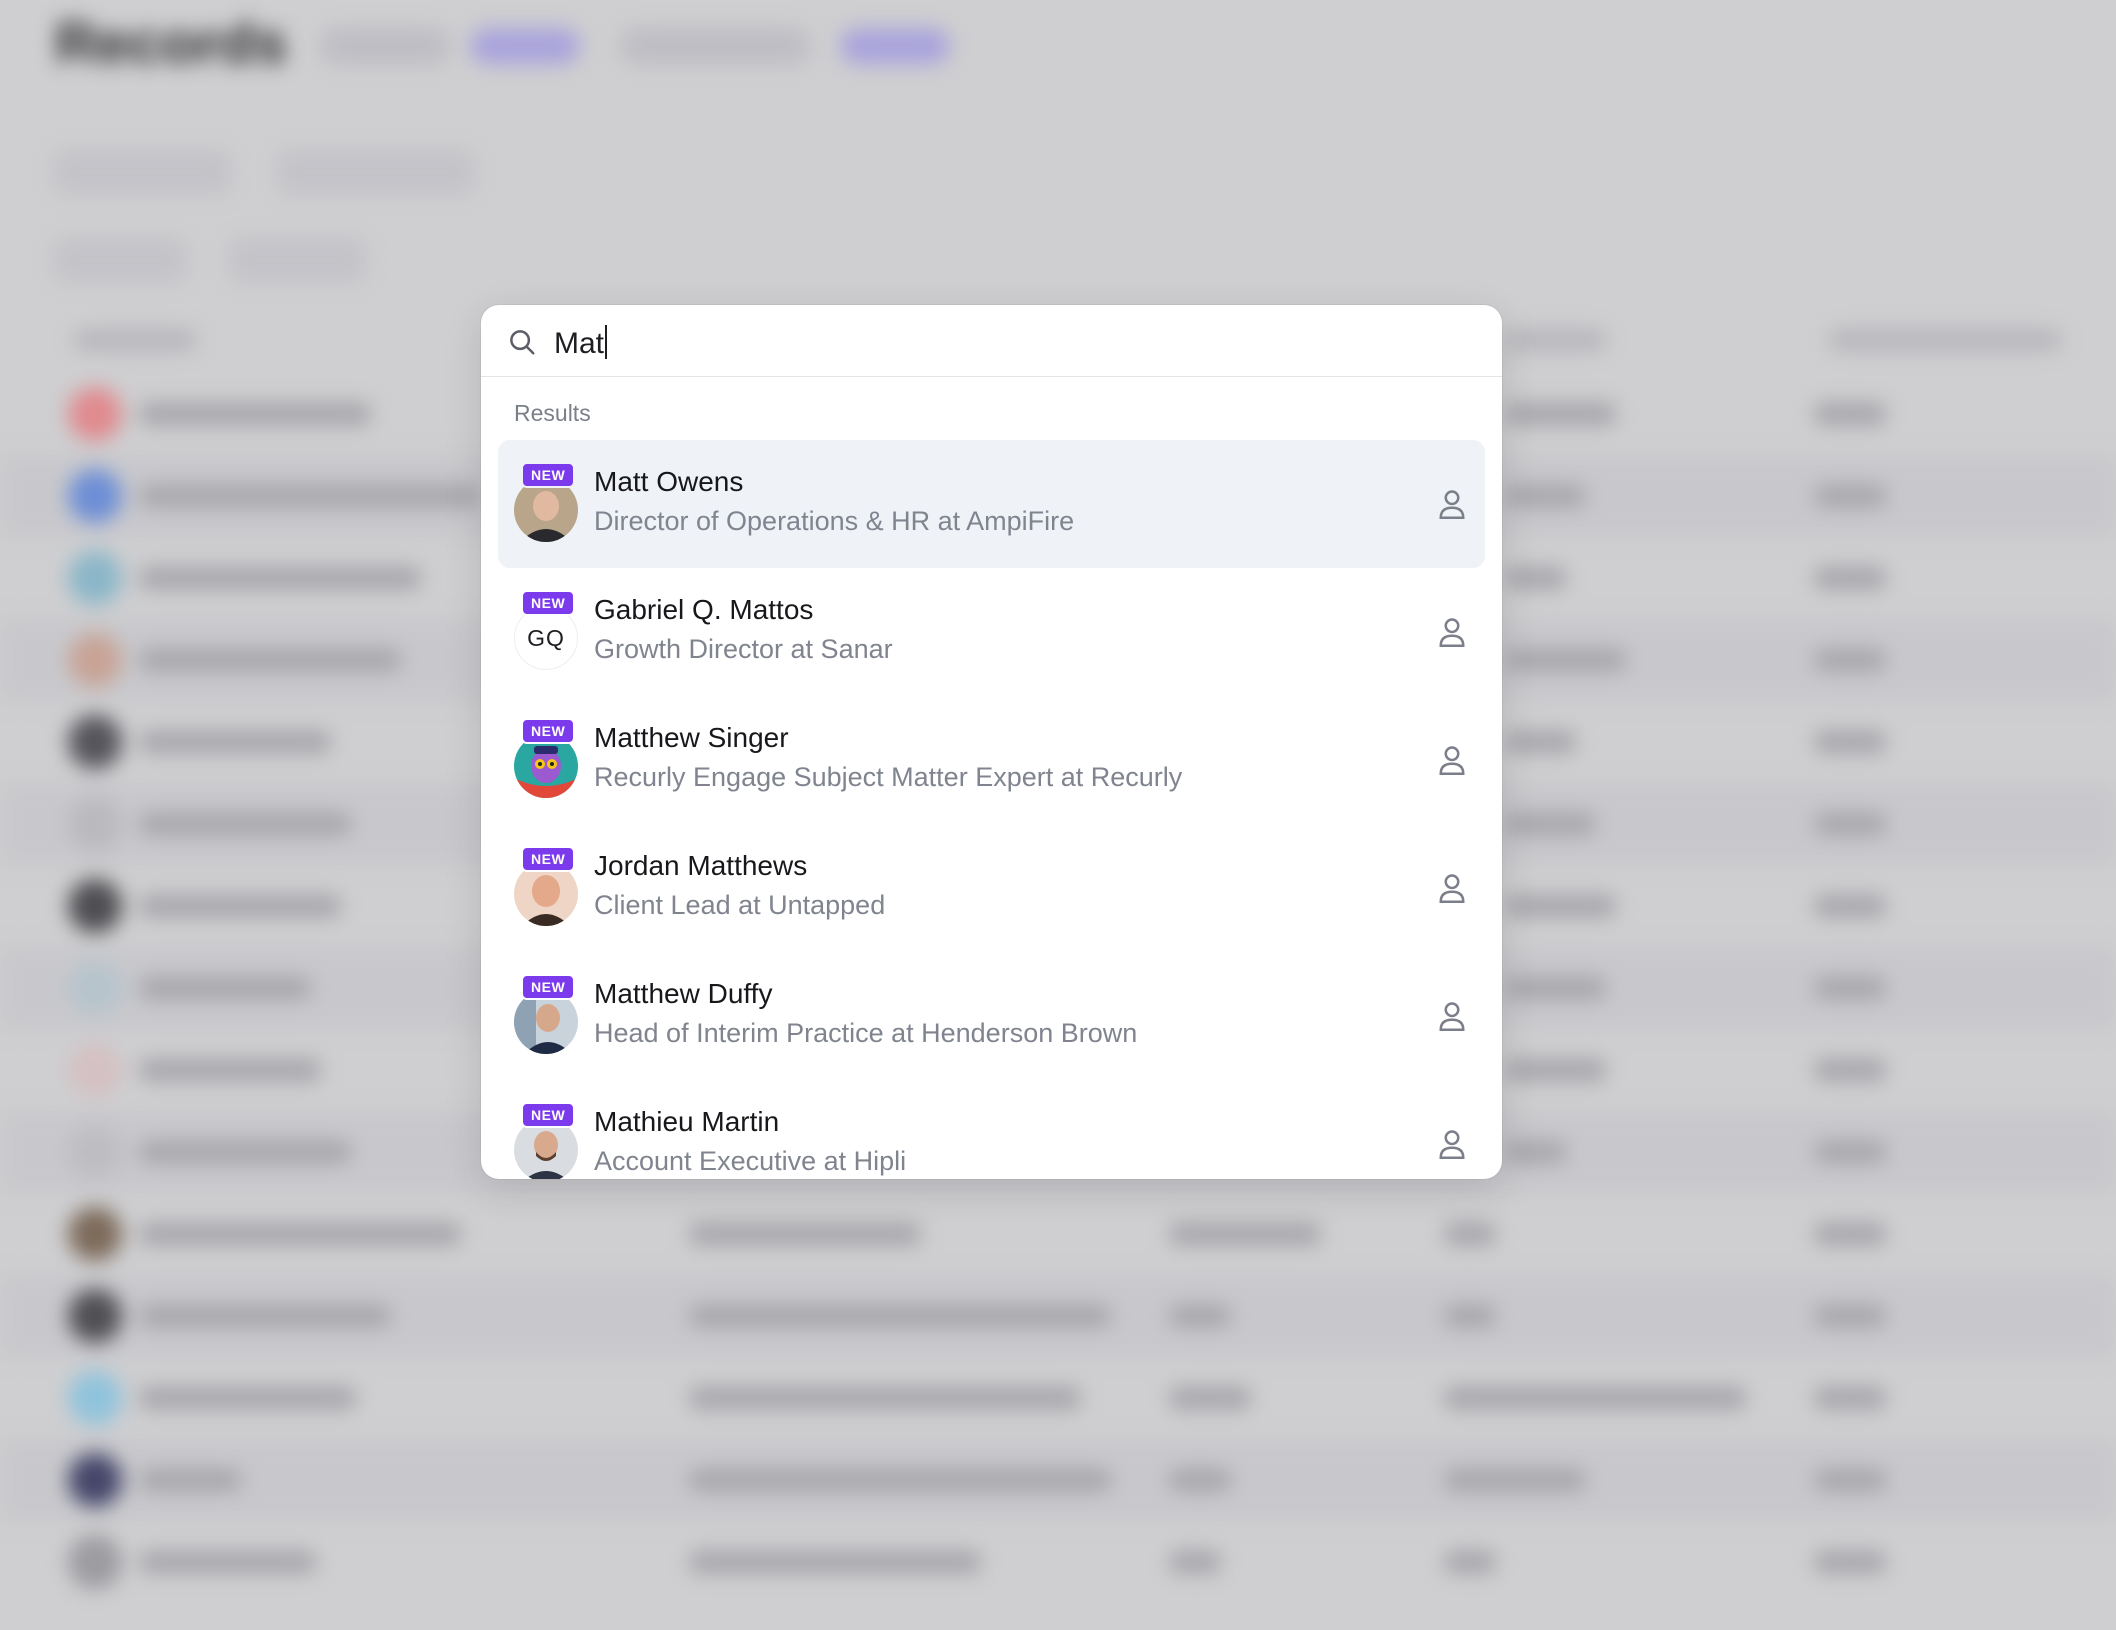  Describe the element at coordinates (701, 865) in the screenshot. I see `result-name: Jordan Matthews` at that location.